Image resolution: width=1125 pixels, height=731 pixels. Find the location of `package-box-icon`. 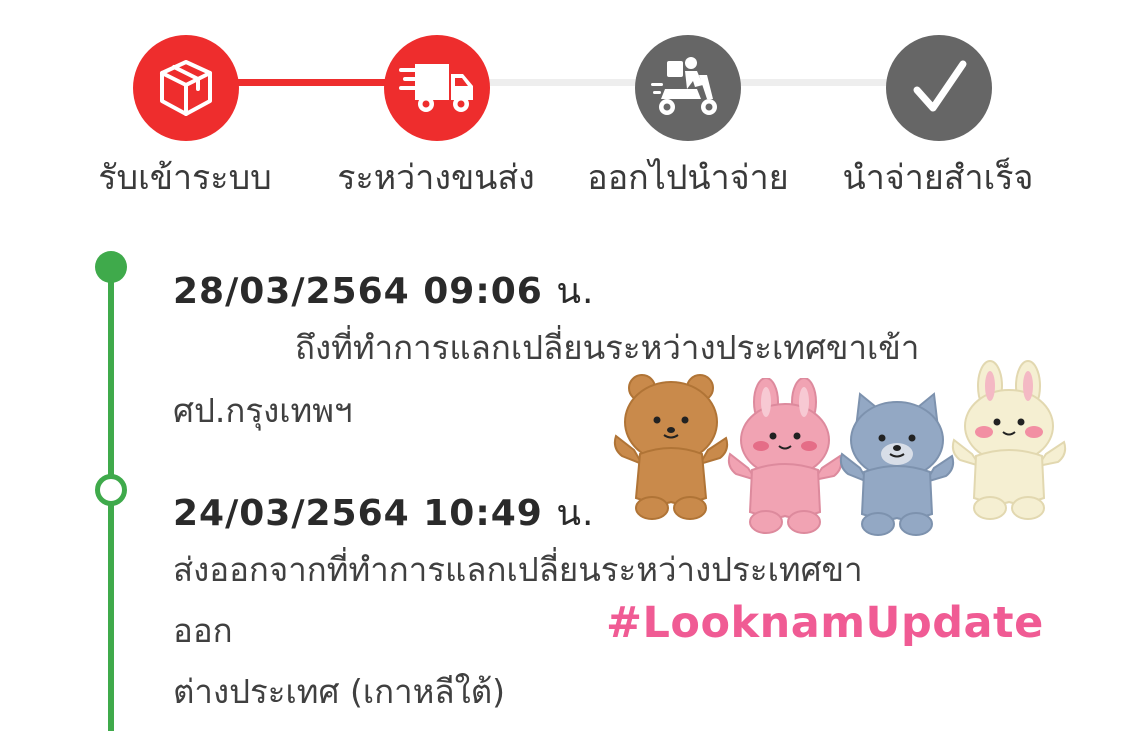

package-box-icon is located at coordinates (186, 88).